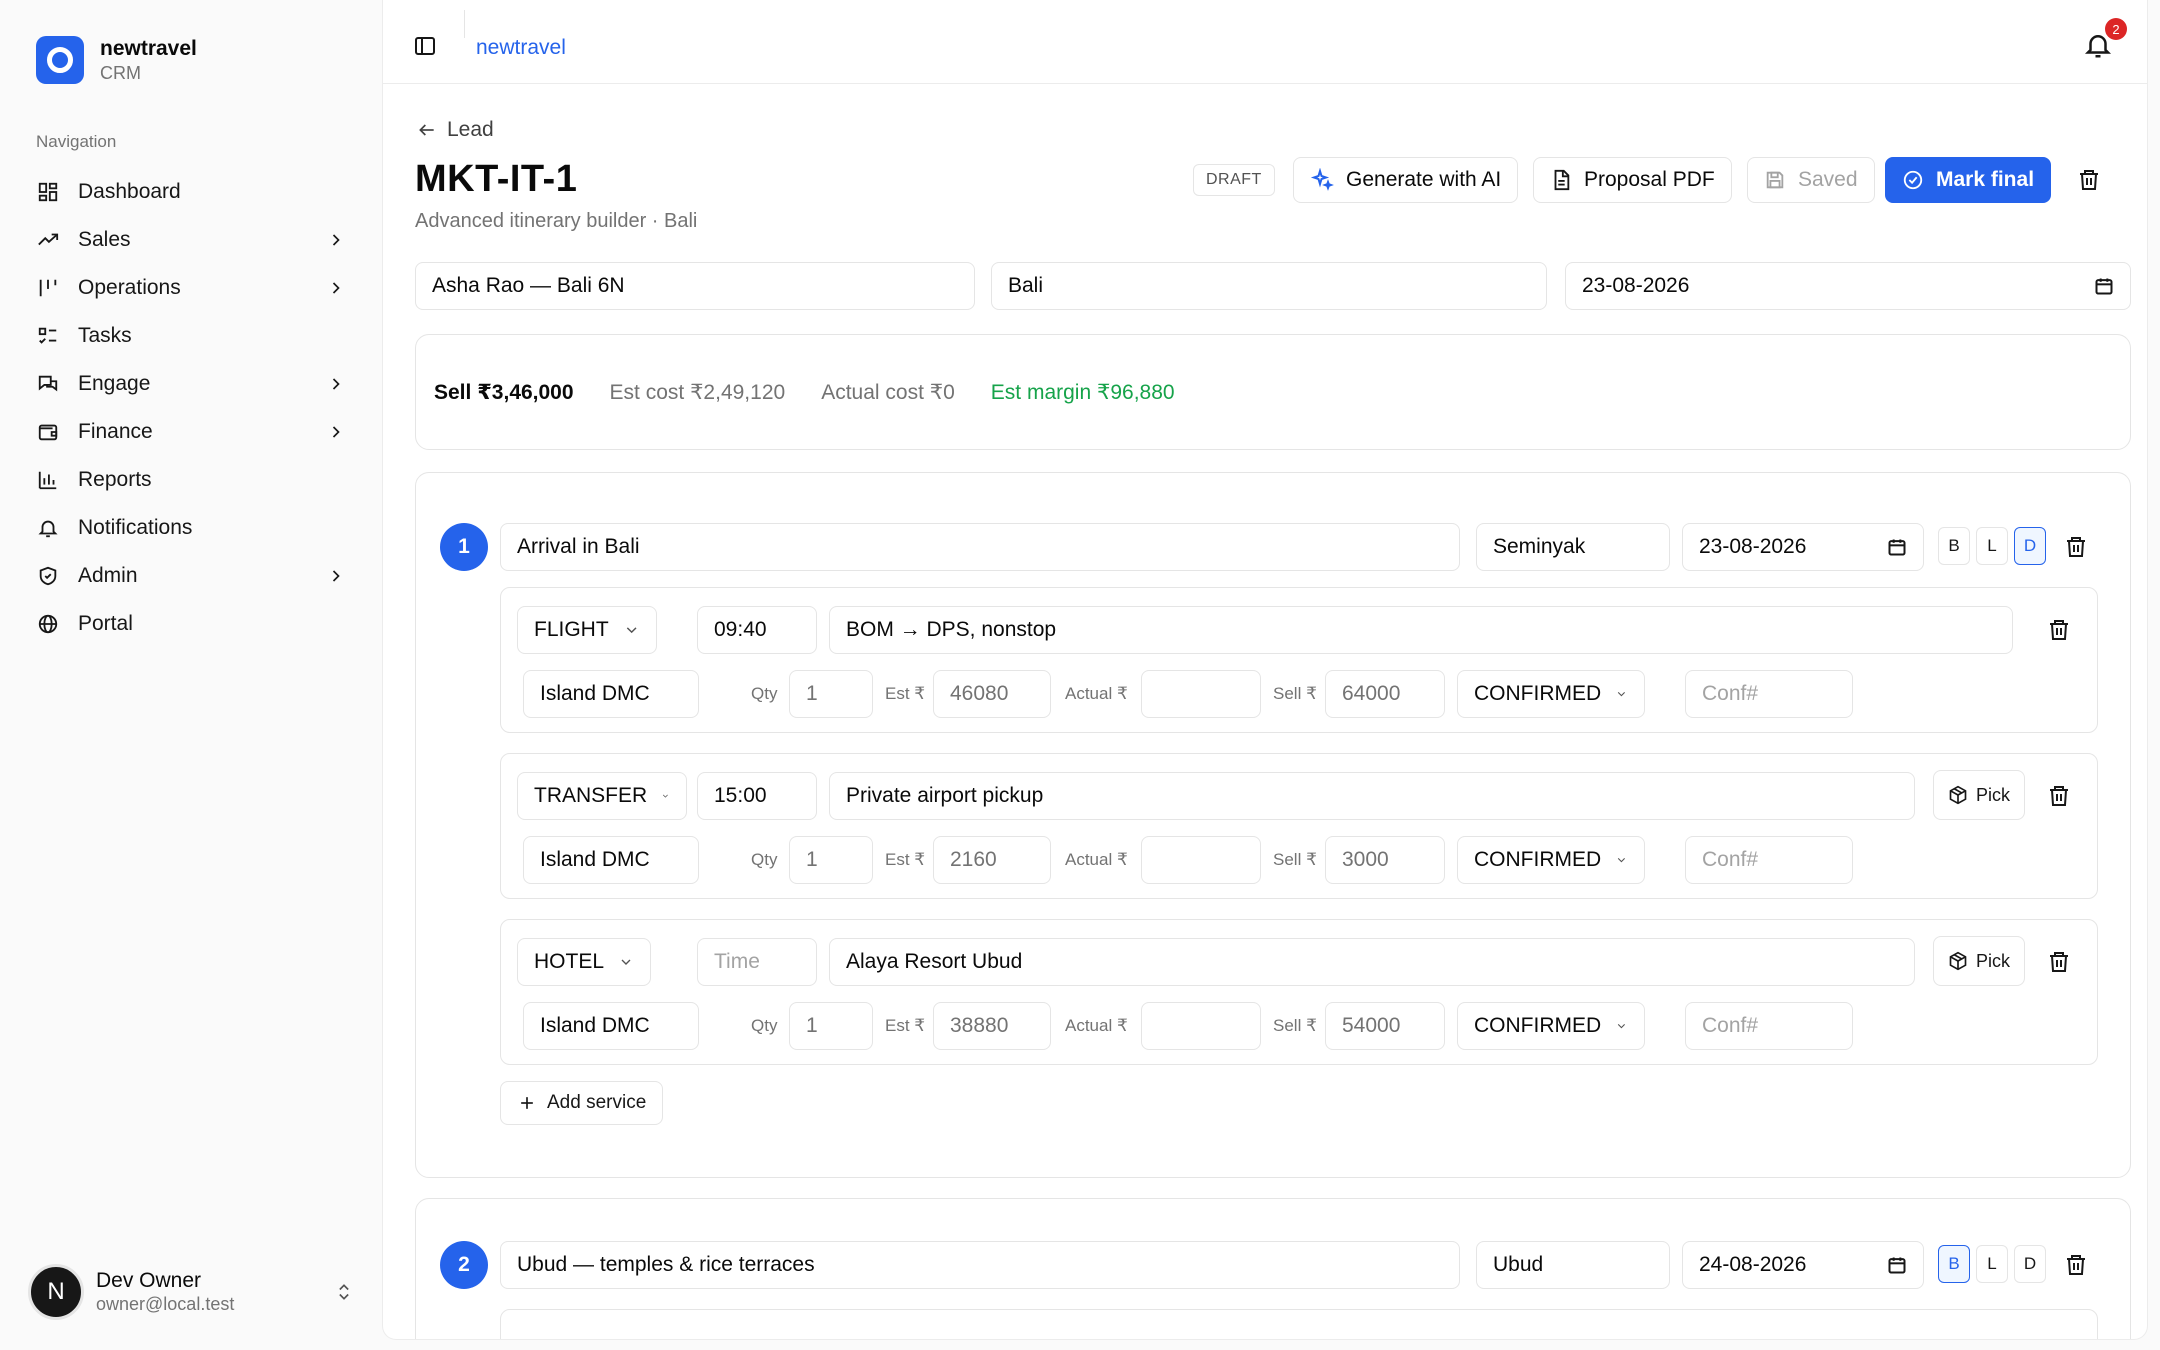 The image size is (2160, 1350). I want to click on check-circle-icon, so click(1913, 180).